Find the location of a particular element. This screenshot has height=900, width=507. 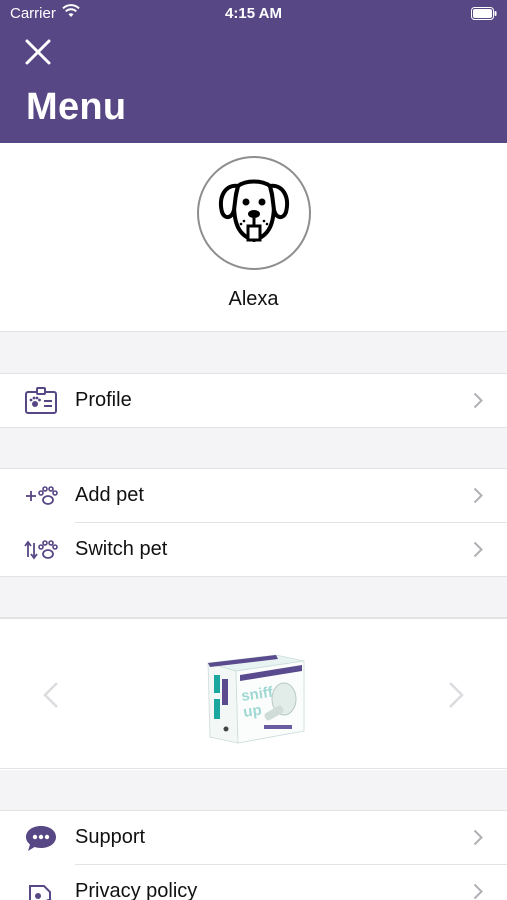

status-bar: Carrier 4:15 AM is located at coordinates (253, 14).